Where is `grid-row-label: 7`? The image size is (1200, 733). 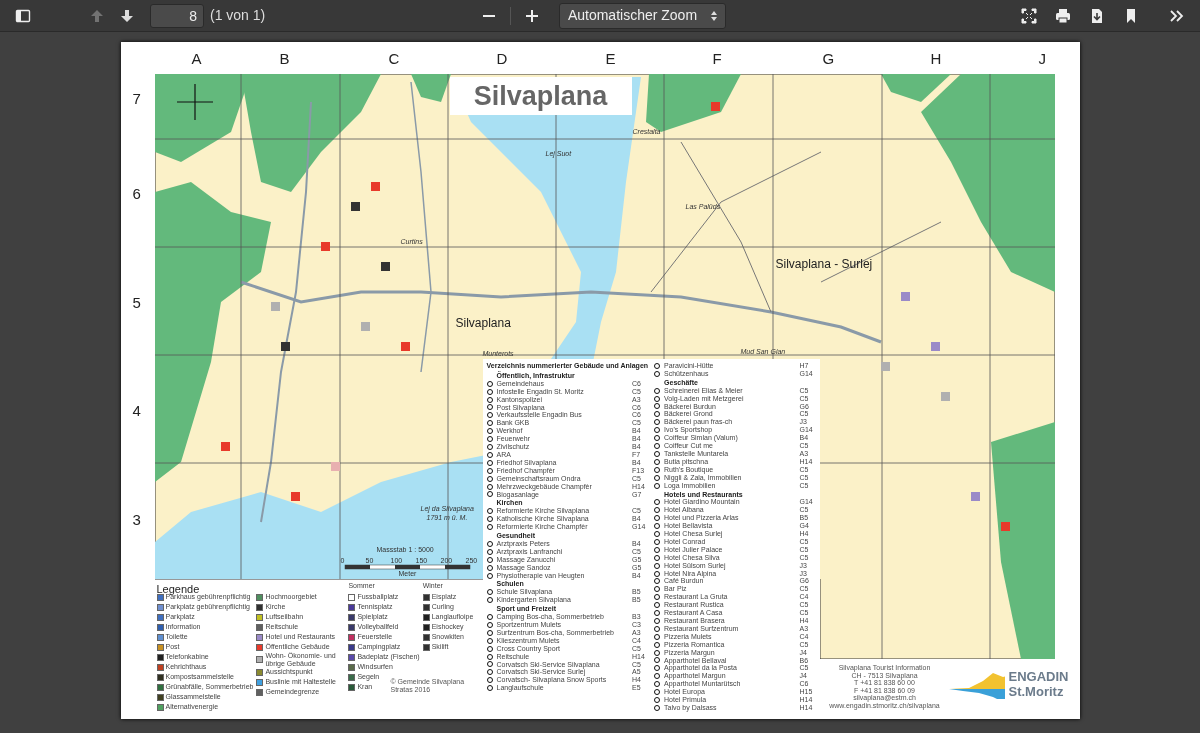
grid-row-label: 7 is located at coordinates (136, 99).